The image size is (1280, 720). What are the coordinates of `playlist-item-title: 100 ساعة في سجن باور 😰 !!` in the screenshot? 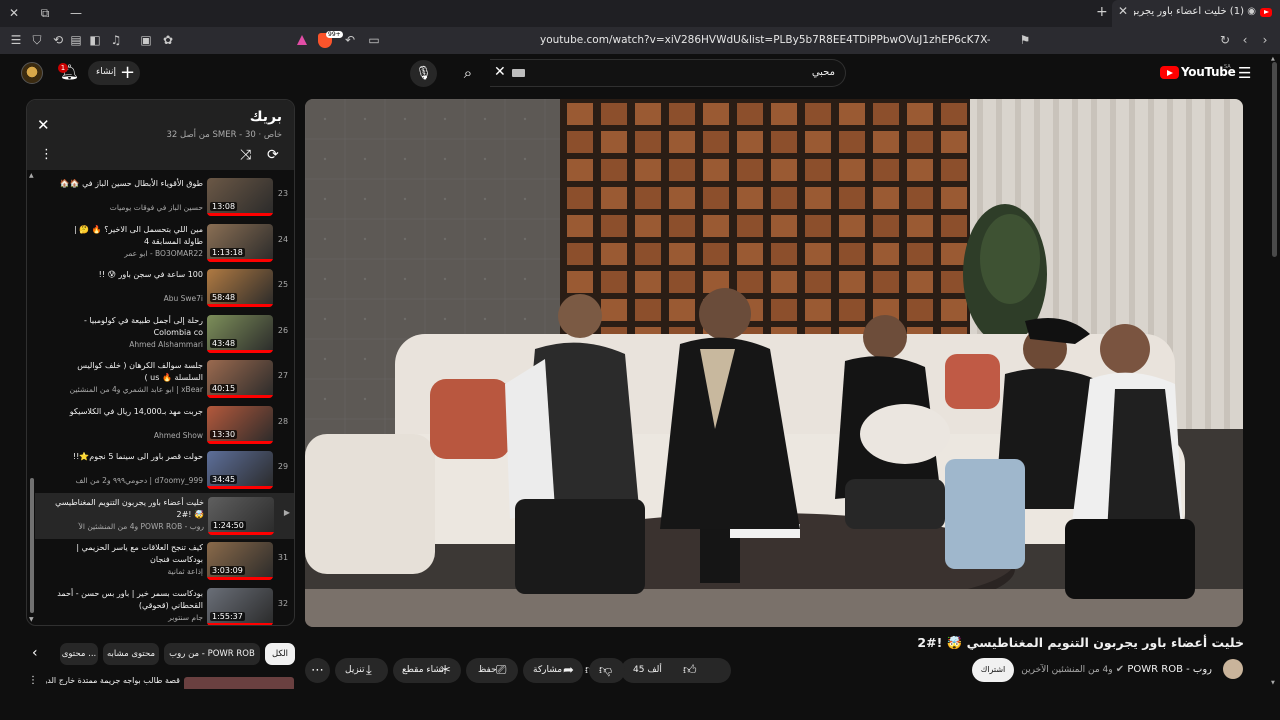 It's located at (150, 274).